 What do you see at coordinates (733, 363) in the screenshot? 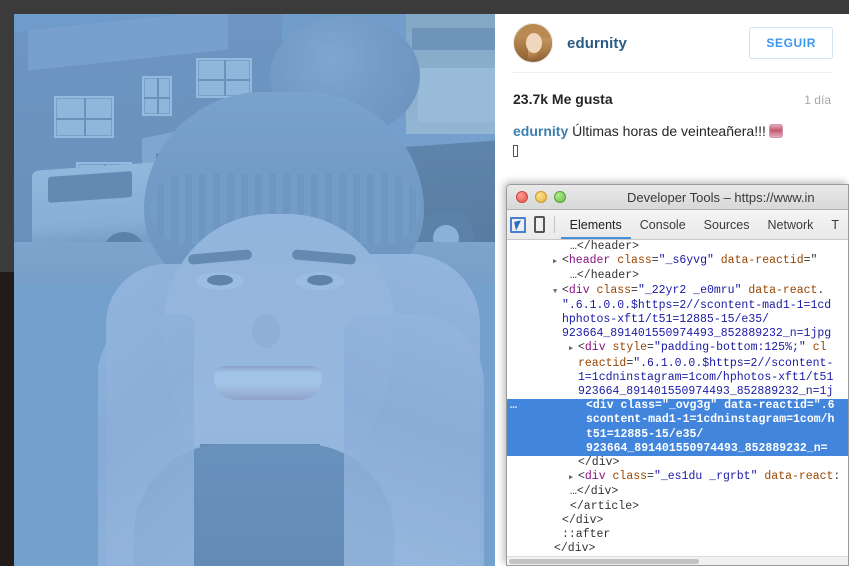
I see `code-val: ".6.1.0.0.$https=2//scontent-` at bounding box center [733, 363].